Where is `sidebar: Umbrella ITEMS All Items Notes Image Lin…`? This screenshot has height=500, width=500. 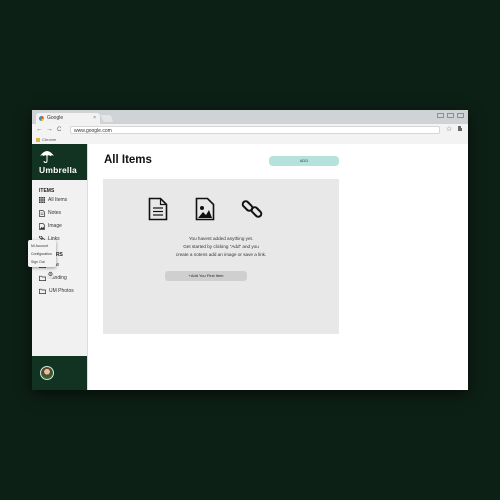
sidebar: Umbrella ITEMS All Items Notes Image Lin… is located at coordinates (60, 267).